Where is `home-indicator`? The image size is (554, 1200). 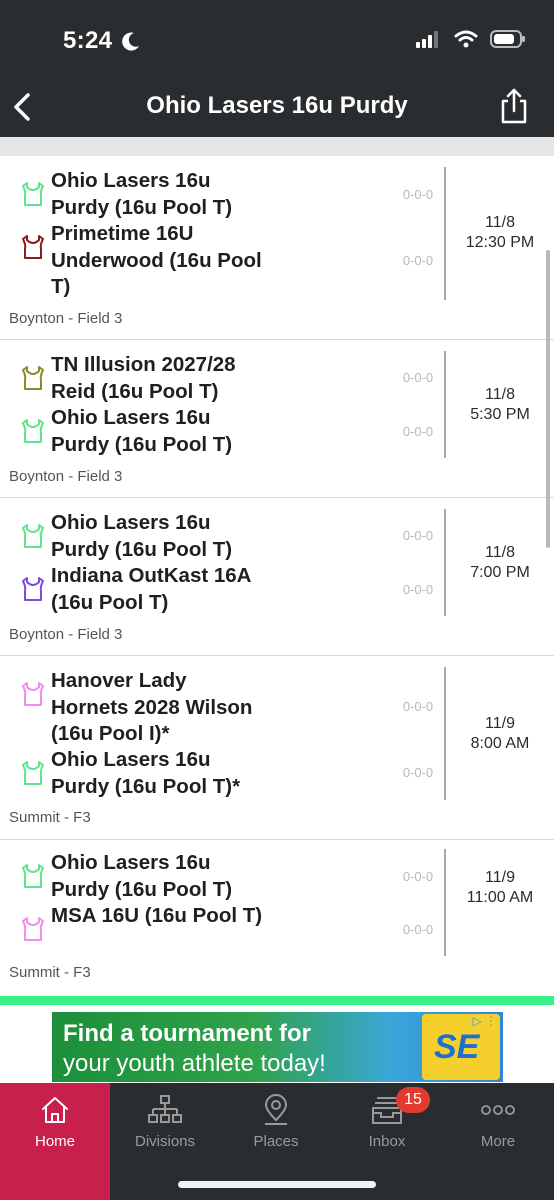
home-indicator is located at coordinates (277, 1184).